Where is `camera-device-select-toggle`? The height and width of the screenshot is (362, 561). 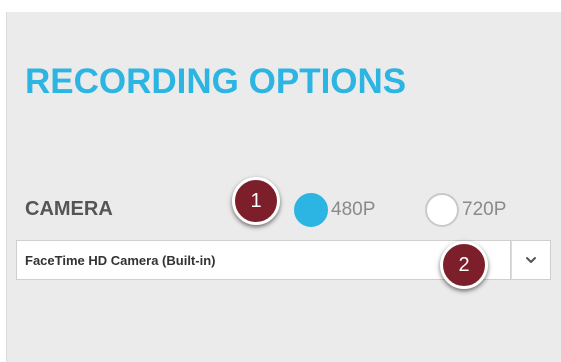 camera-device-select-toggle is located at coordinates (531, 260).